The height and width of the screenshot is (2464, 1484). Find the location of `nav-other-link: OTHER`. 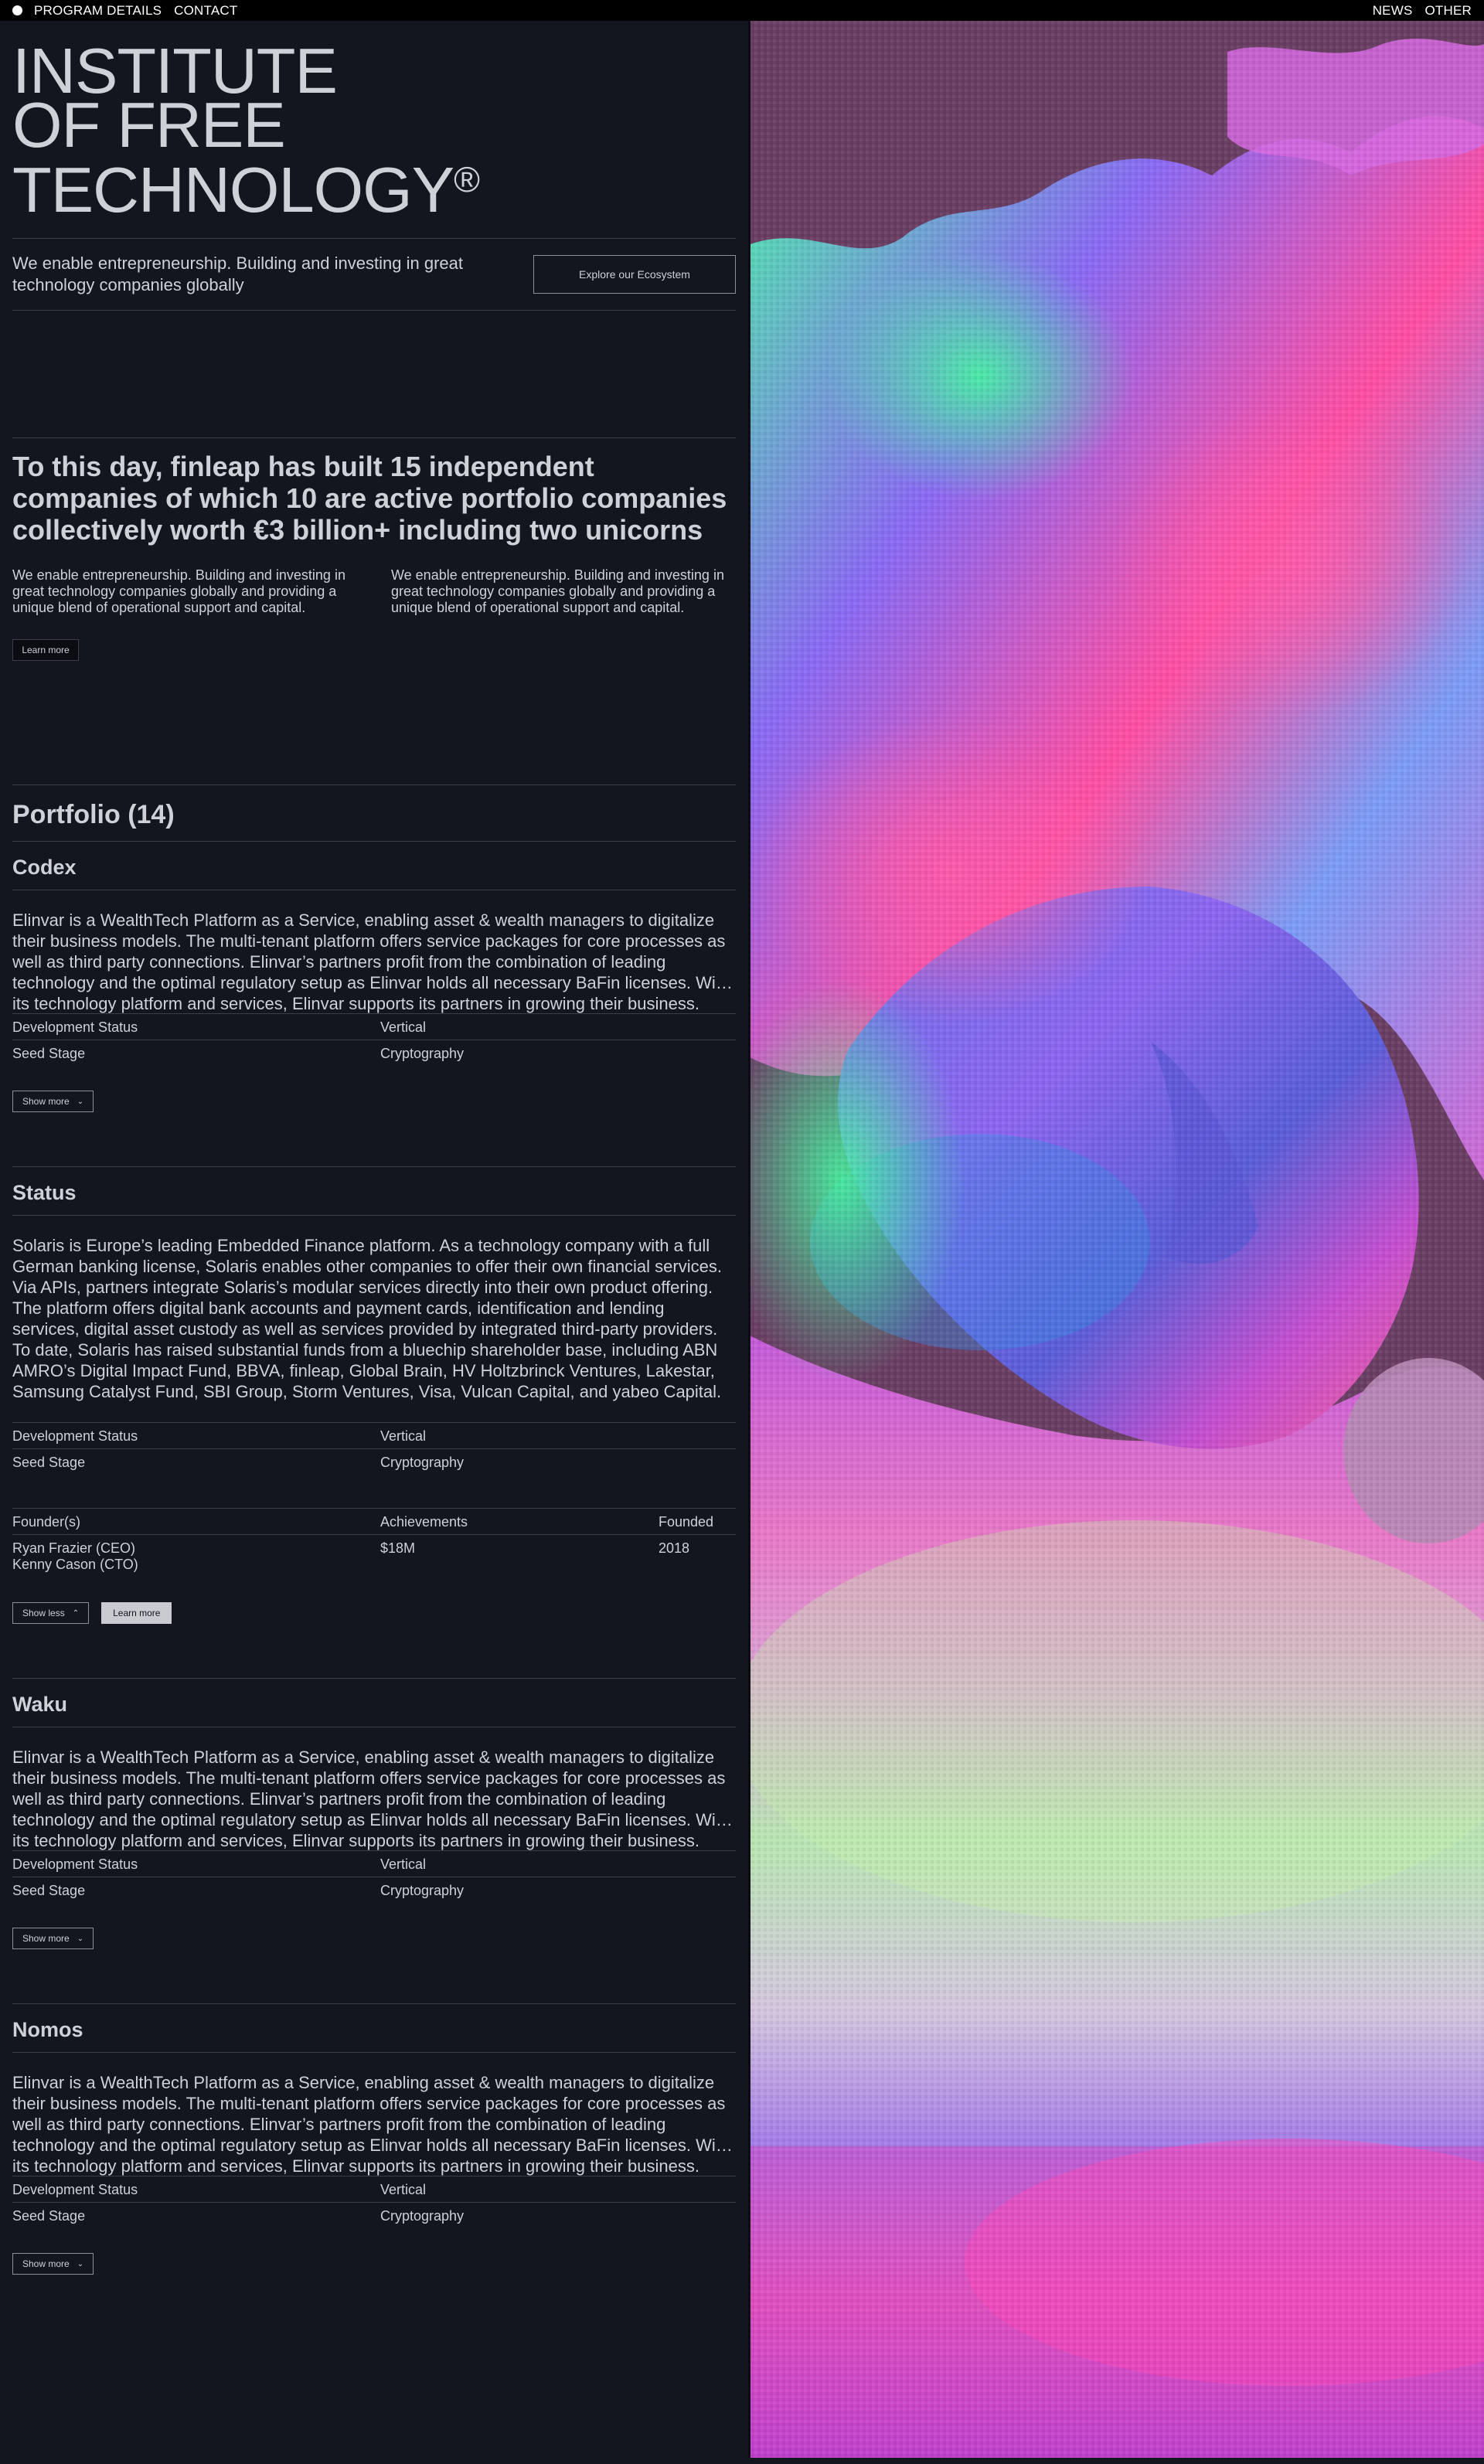

nav-other-link: OTHER is located at coordinates (1448, 11).